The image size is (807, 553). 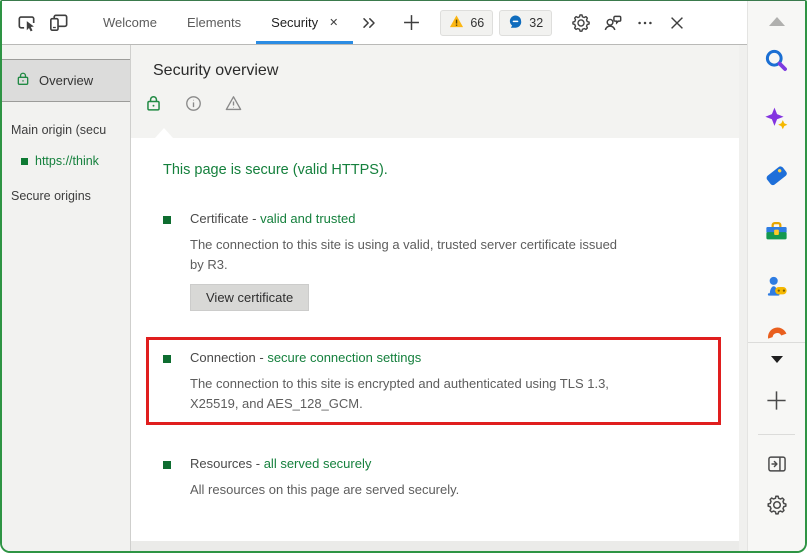 I want to click on issues-badge: 66, so click(x=467, y=22).